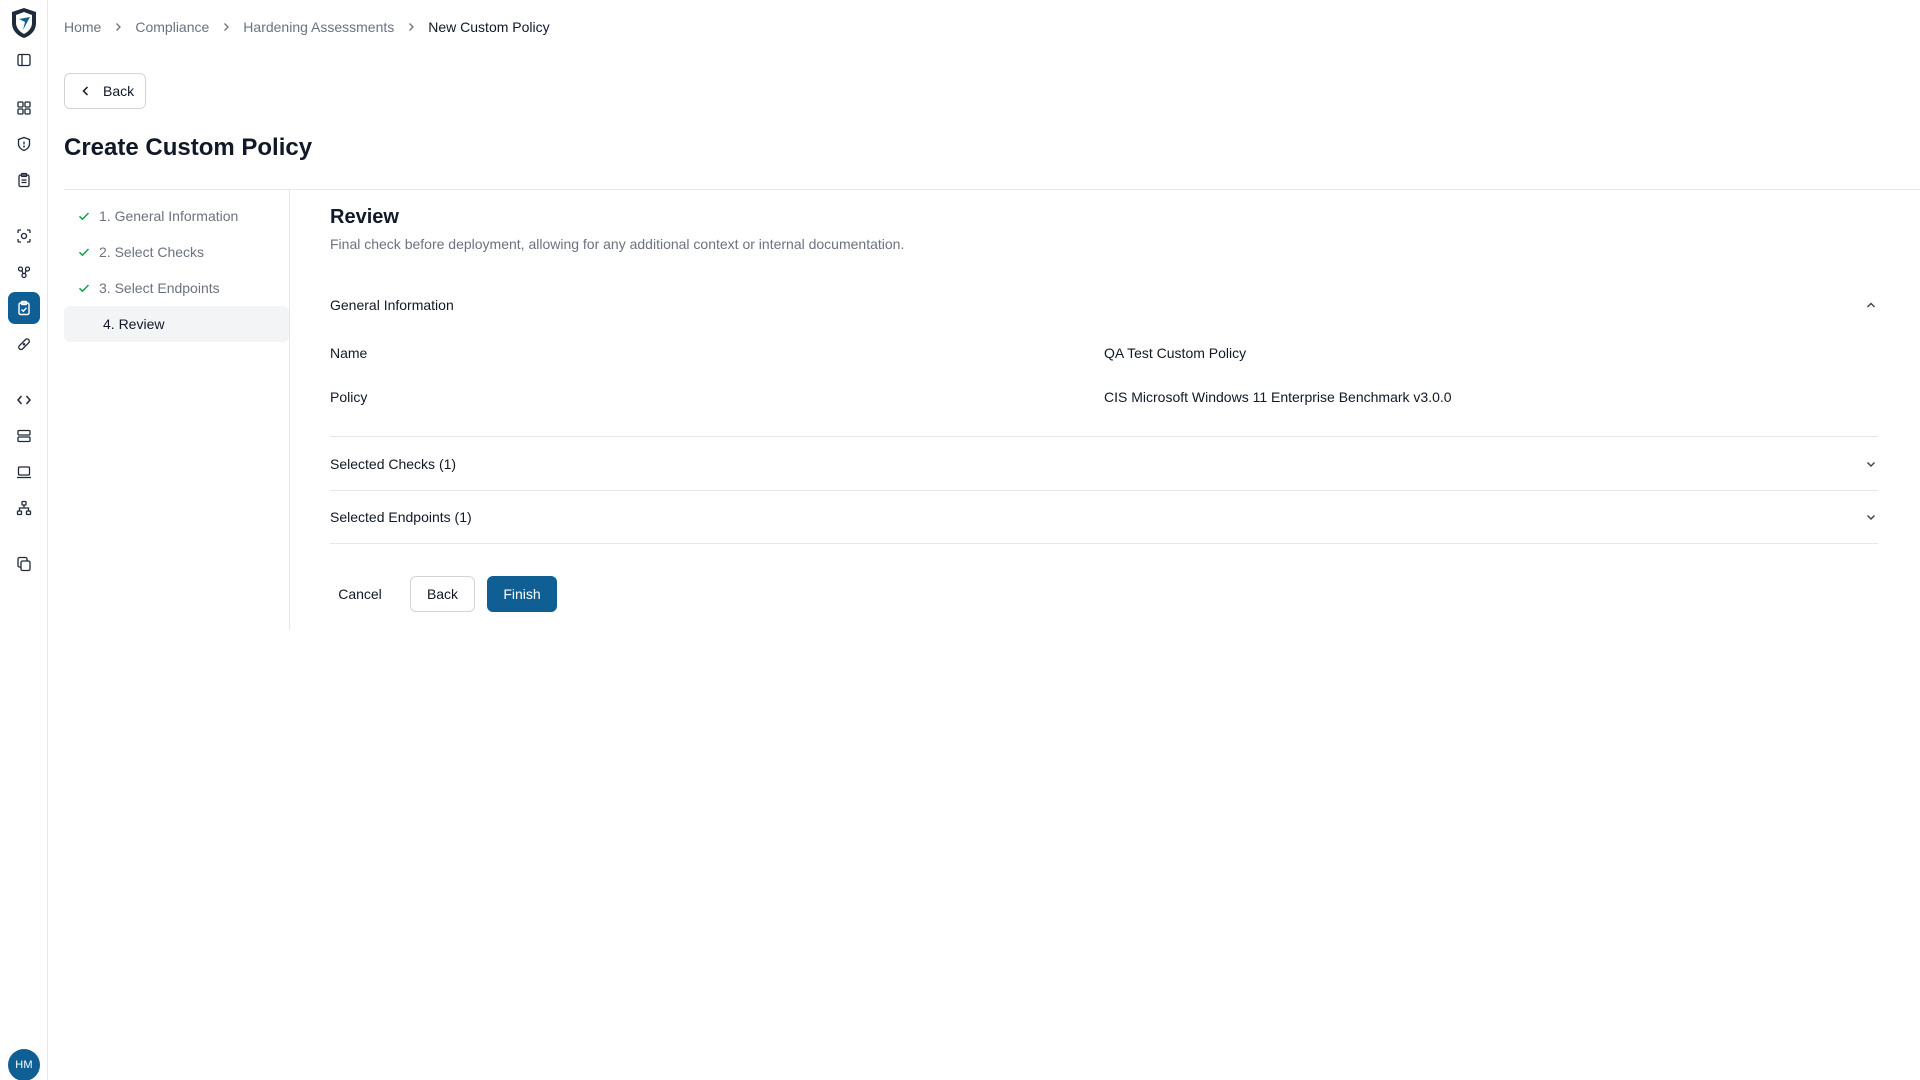 This screenshot has height=1080, width=1920. Describe the element at coordinates (24, 1064) in the screenshot. I see `avatar: HM` at that location.